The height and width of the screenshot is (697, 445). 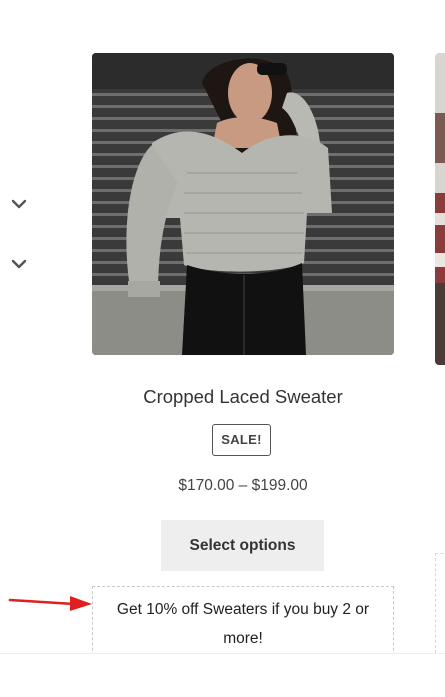 What do you see at coordinates (242, 545) in the screenshot?
I see `select-options-button: Select options` at bounding box center [242, 545].